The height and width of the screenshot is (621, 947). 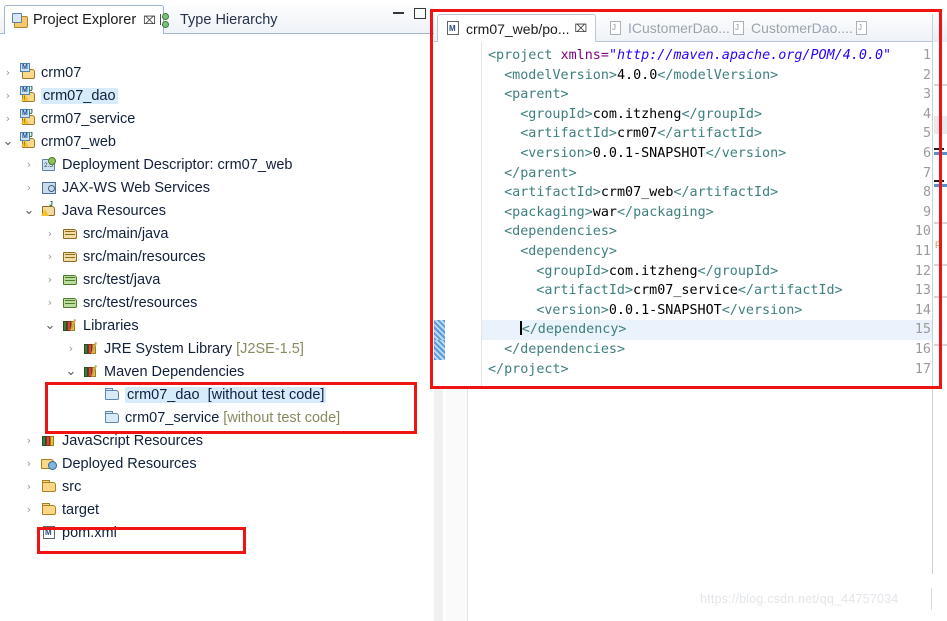 I want to click on code-line: <modelVersion>4.0.0</modelVersion>, so click(x=641, y=75).